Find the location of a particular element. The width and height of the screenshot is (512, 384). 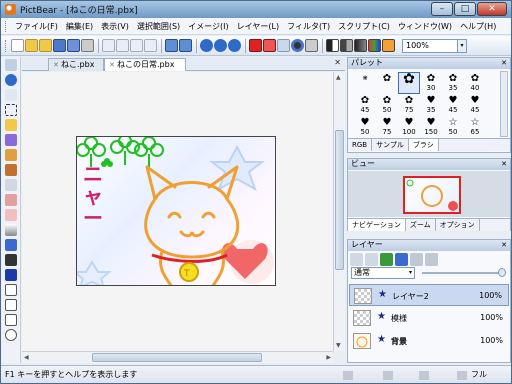

zoom-in-icon is located at coordinates (206, 45).